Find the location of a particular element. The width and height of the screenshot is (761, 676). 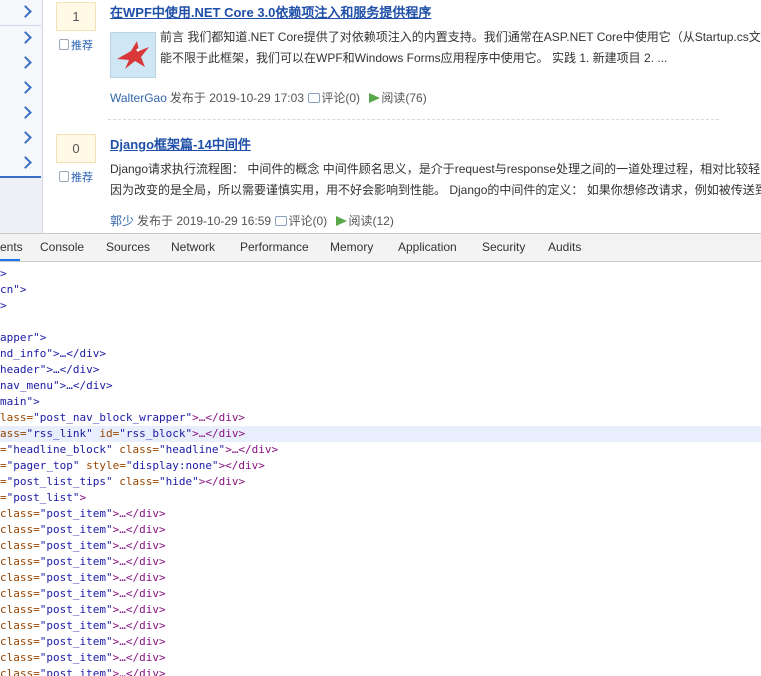

vote-box: 1 推荐 is located at coordinates (76, 27).